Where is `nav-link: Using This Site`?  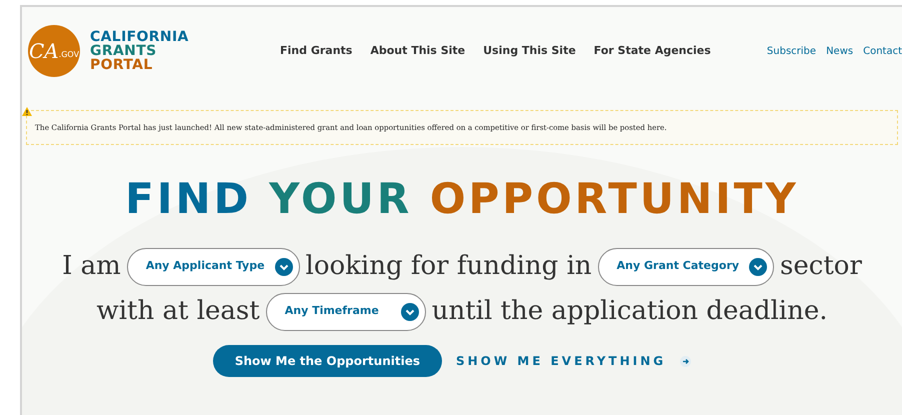 nav-link: Using This Site is located at coordinates (529, 51).